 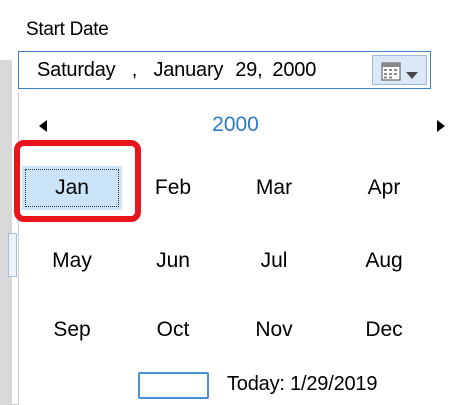 I want to click on month-apr: Apr, so click(x=384, y=188).